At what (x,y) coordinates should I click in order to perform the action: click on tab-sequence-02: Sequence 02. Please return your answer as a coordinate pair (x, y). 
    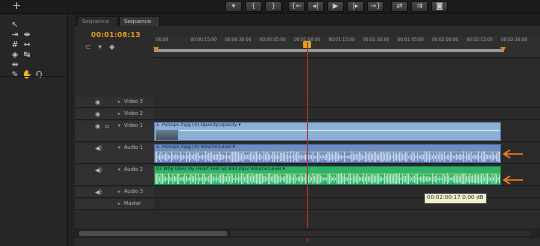
    Looking at the image, I should click on (139, 25).